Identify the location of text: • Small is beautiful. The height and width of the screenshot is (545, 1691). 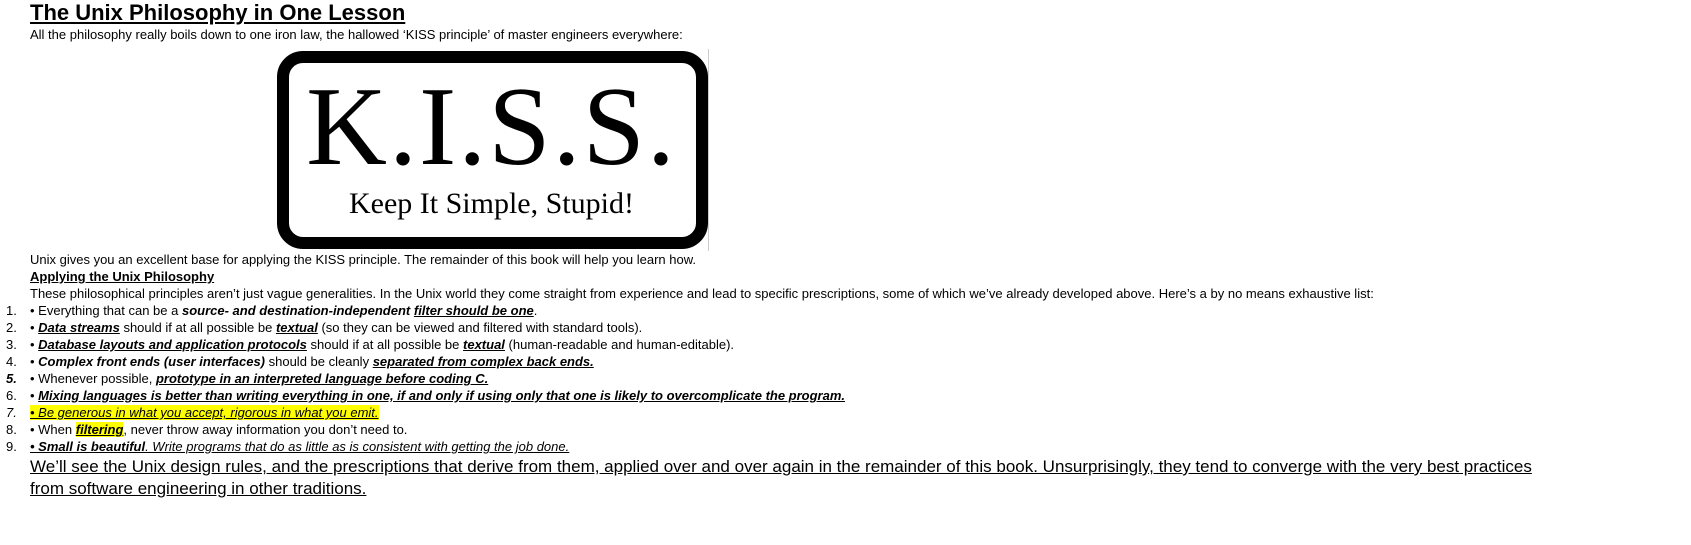
(88, 446).